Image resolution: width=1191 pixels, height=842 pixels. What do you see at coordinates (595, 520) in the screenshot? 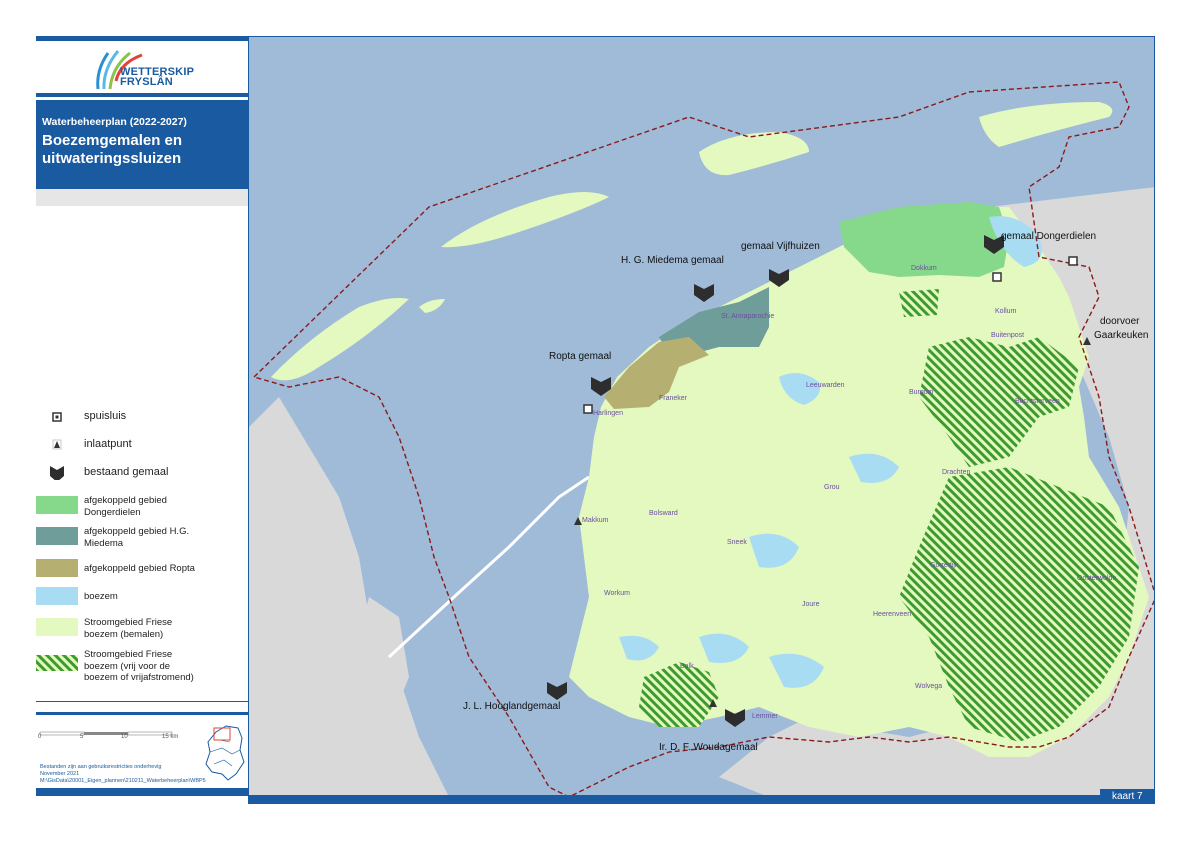
I see `town-makkum: Makkum` at bounding box center [595, 520].